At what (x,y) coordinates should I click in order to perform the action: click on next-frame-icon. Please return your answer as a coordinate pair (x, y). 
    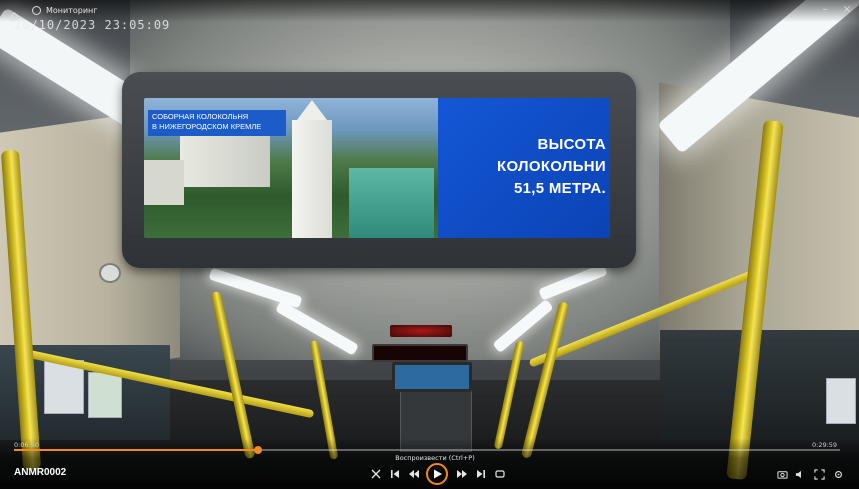
    Looking at the image, I should click on (481, 474).